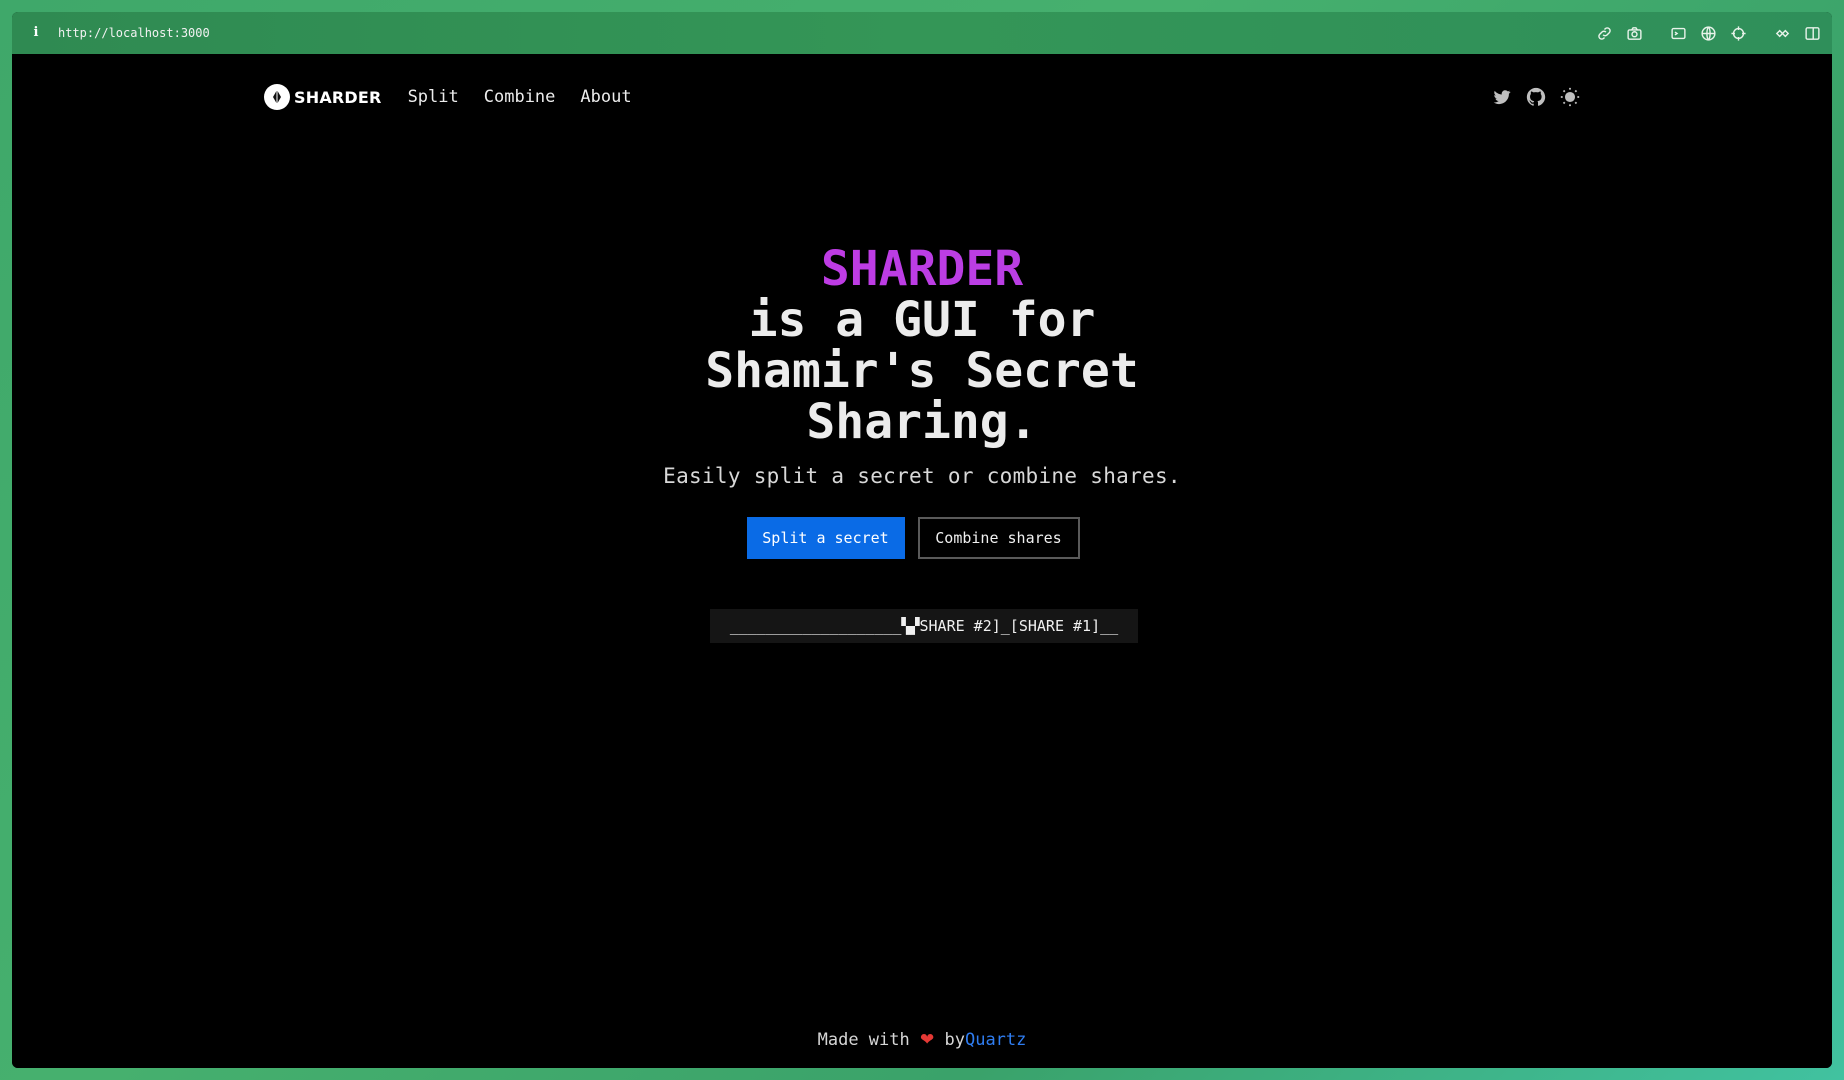 This screenshot has width=1844, height=1080. I want to click on top-nav: SHARDER Split Combine About, so click(448, 97).